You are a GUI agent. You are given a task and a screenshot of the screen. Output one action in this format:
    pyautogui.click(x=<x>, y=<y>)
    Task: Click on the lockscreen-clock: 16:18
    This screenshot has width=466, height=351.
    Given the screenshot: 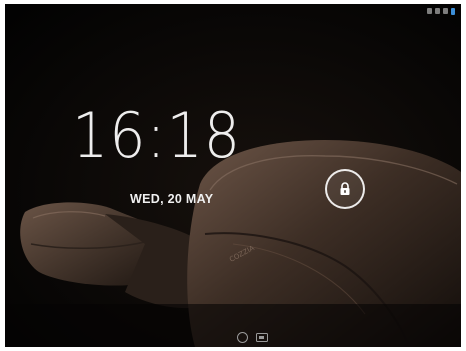 What is the action you would take?
    pyautogui.click(x=156, y=135)
    